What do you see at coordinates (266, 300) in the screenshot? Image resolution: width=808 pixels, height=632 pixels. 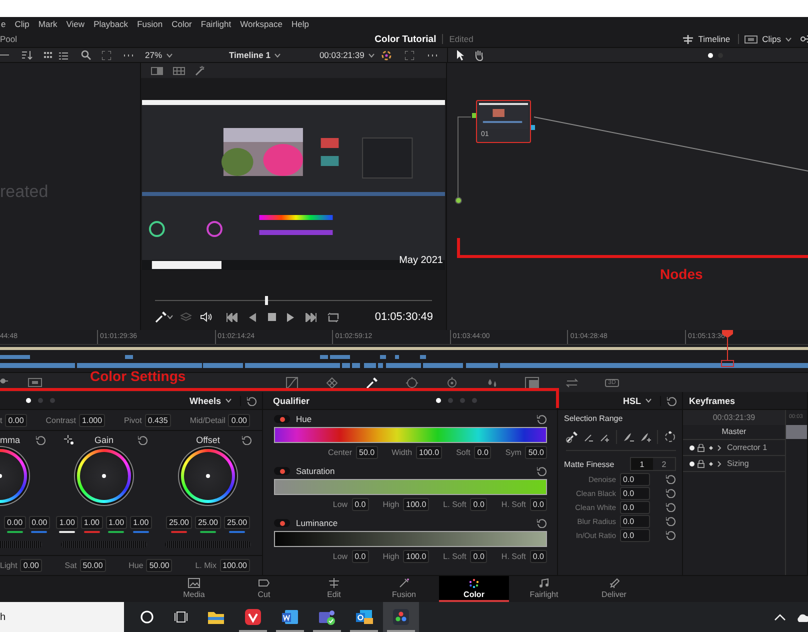 I see `scrub-handle` at bounding box center [266, 300].